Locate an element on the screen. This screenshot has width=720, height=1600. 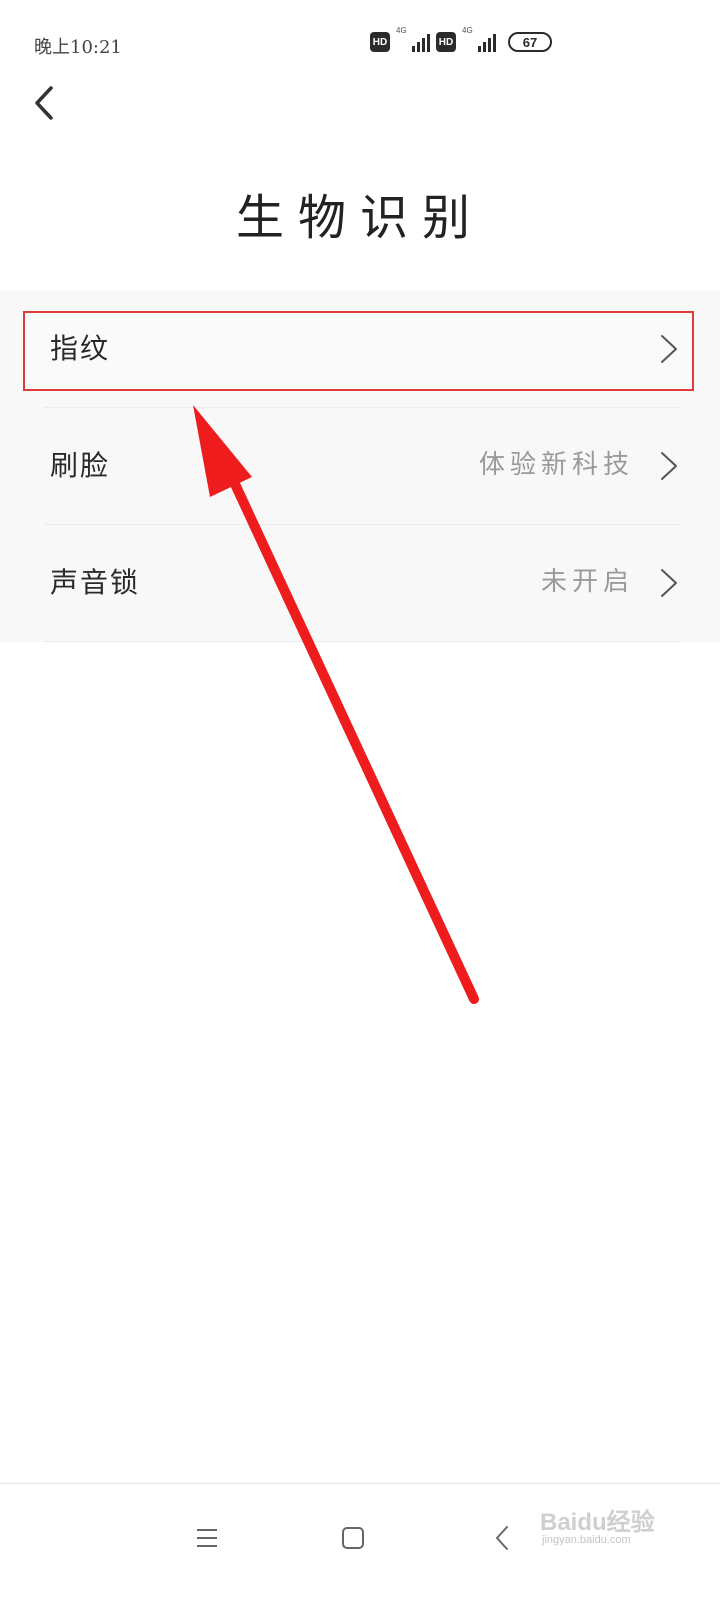
back-icon is located at coordinates (502, 1538).